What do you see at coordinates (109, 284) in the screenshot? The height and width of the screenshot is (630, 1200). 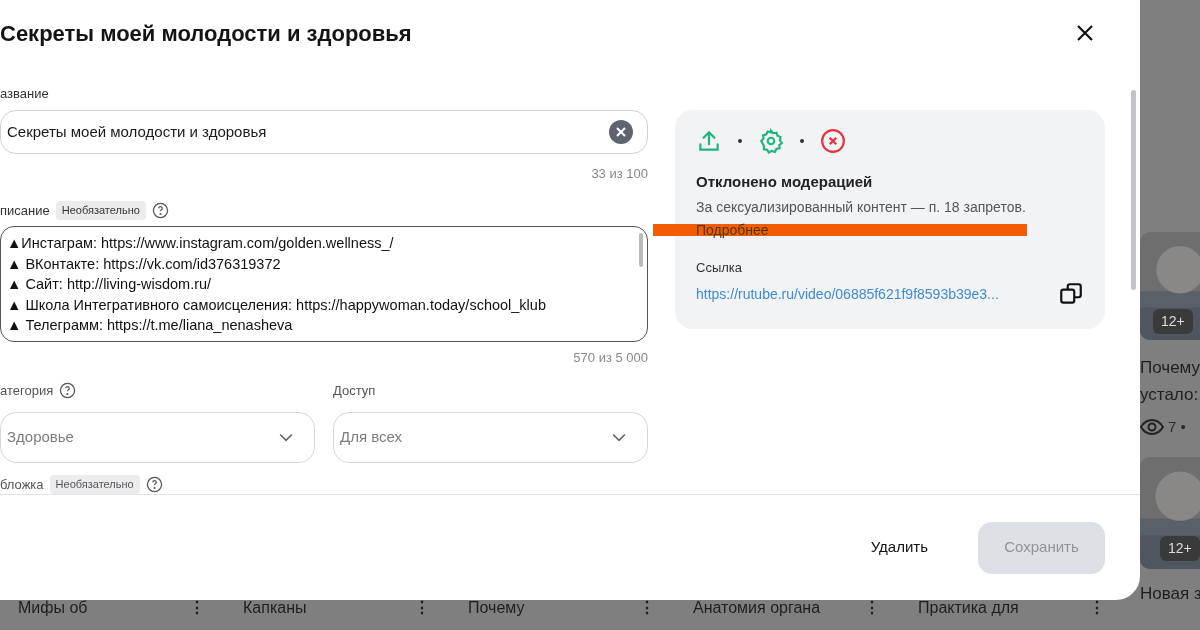 I see `description-line: ▲ Сайт: http://living-wisdom.ru/` at bounding box center [109, 284].